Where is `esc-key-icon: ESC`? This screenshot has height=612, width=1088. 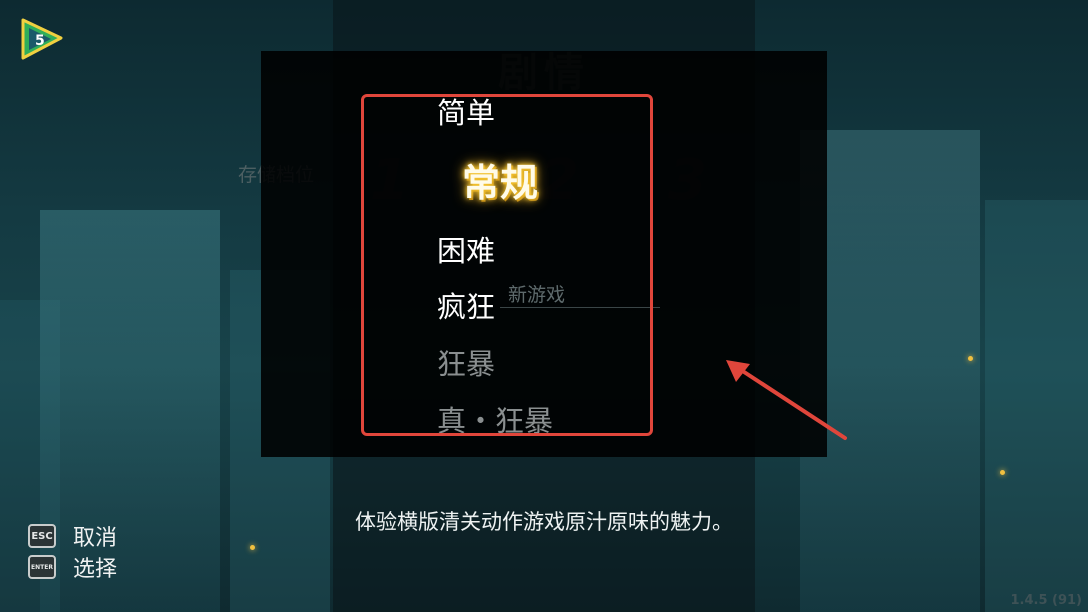 esc-key-icon: ESC is located at coordinates (42, 536).